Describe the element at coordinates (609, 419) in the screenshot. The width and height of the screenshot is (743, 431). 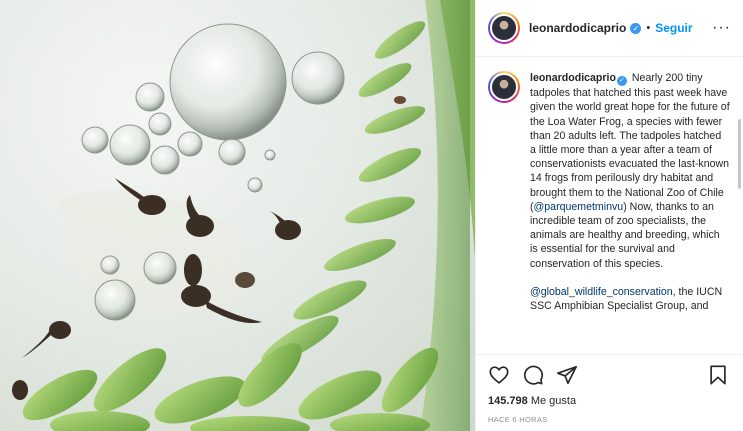
I see `post-timestamp: HACE 6 HORAS` at that location.